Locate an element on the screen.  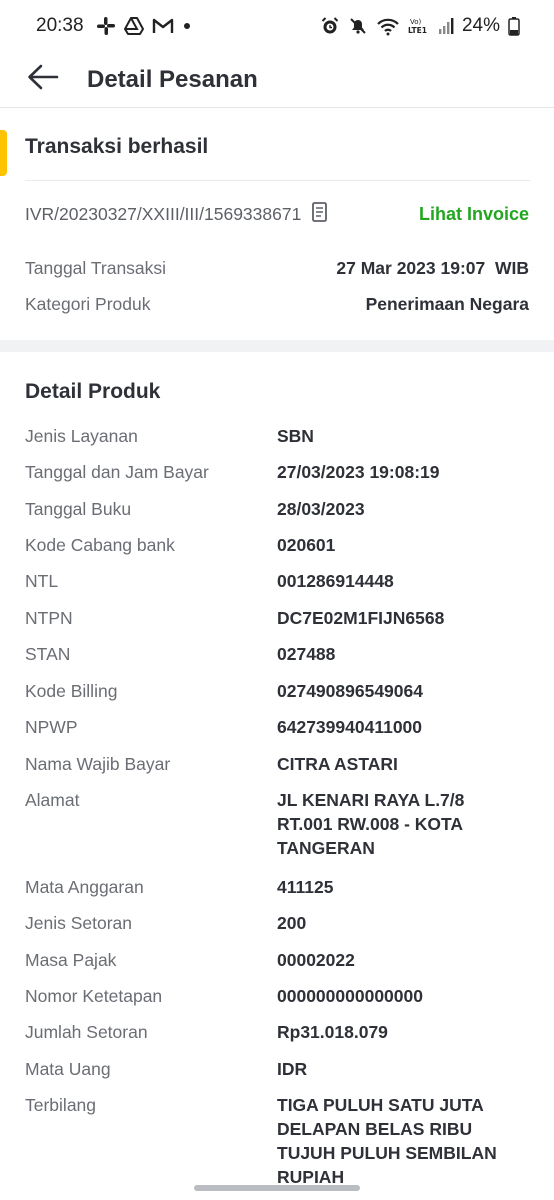
back-button is located at coordinates (43, 80).